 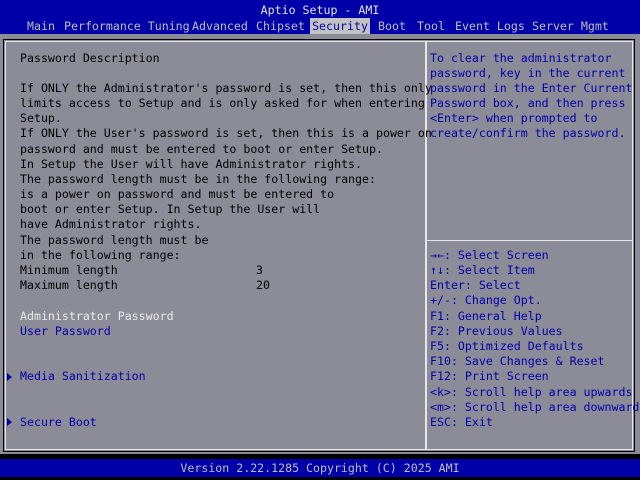 I want to click on password-description-heading: Password Description, so click(x=90, y=58).